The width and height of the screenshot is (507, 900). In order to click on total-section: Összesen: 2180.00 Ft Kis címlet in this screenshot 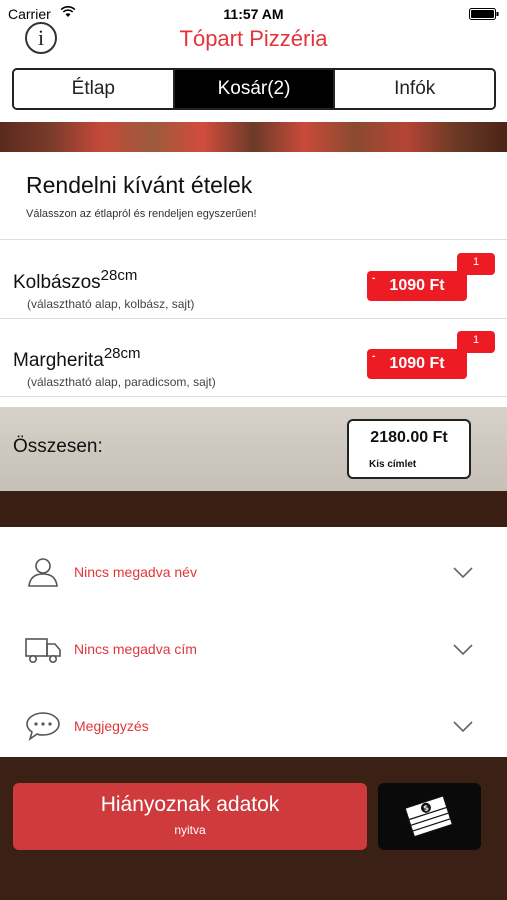, I will do `click(253, 449)`.